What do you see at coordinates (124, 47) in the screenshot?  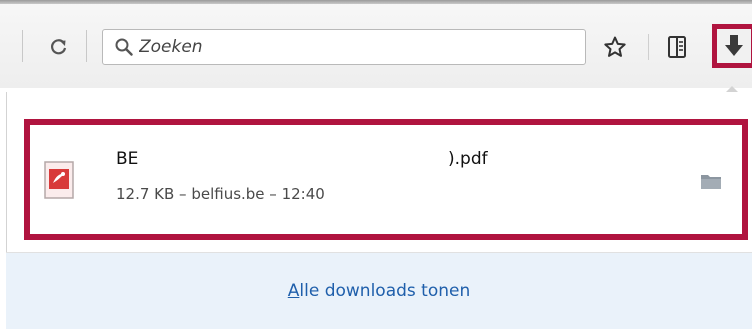 I see `search-icon` at bounding box center [124, 47].